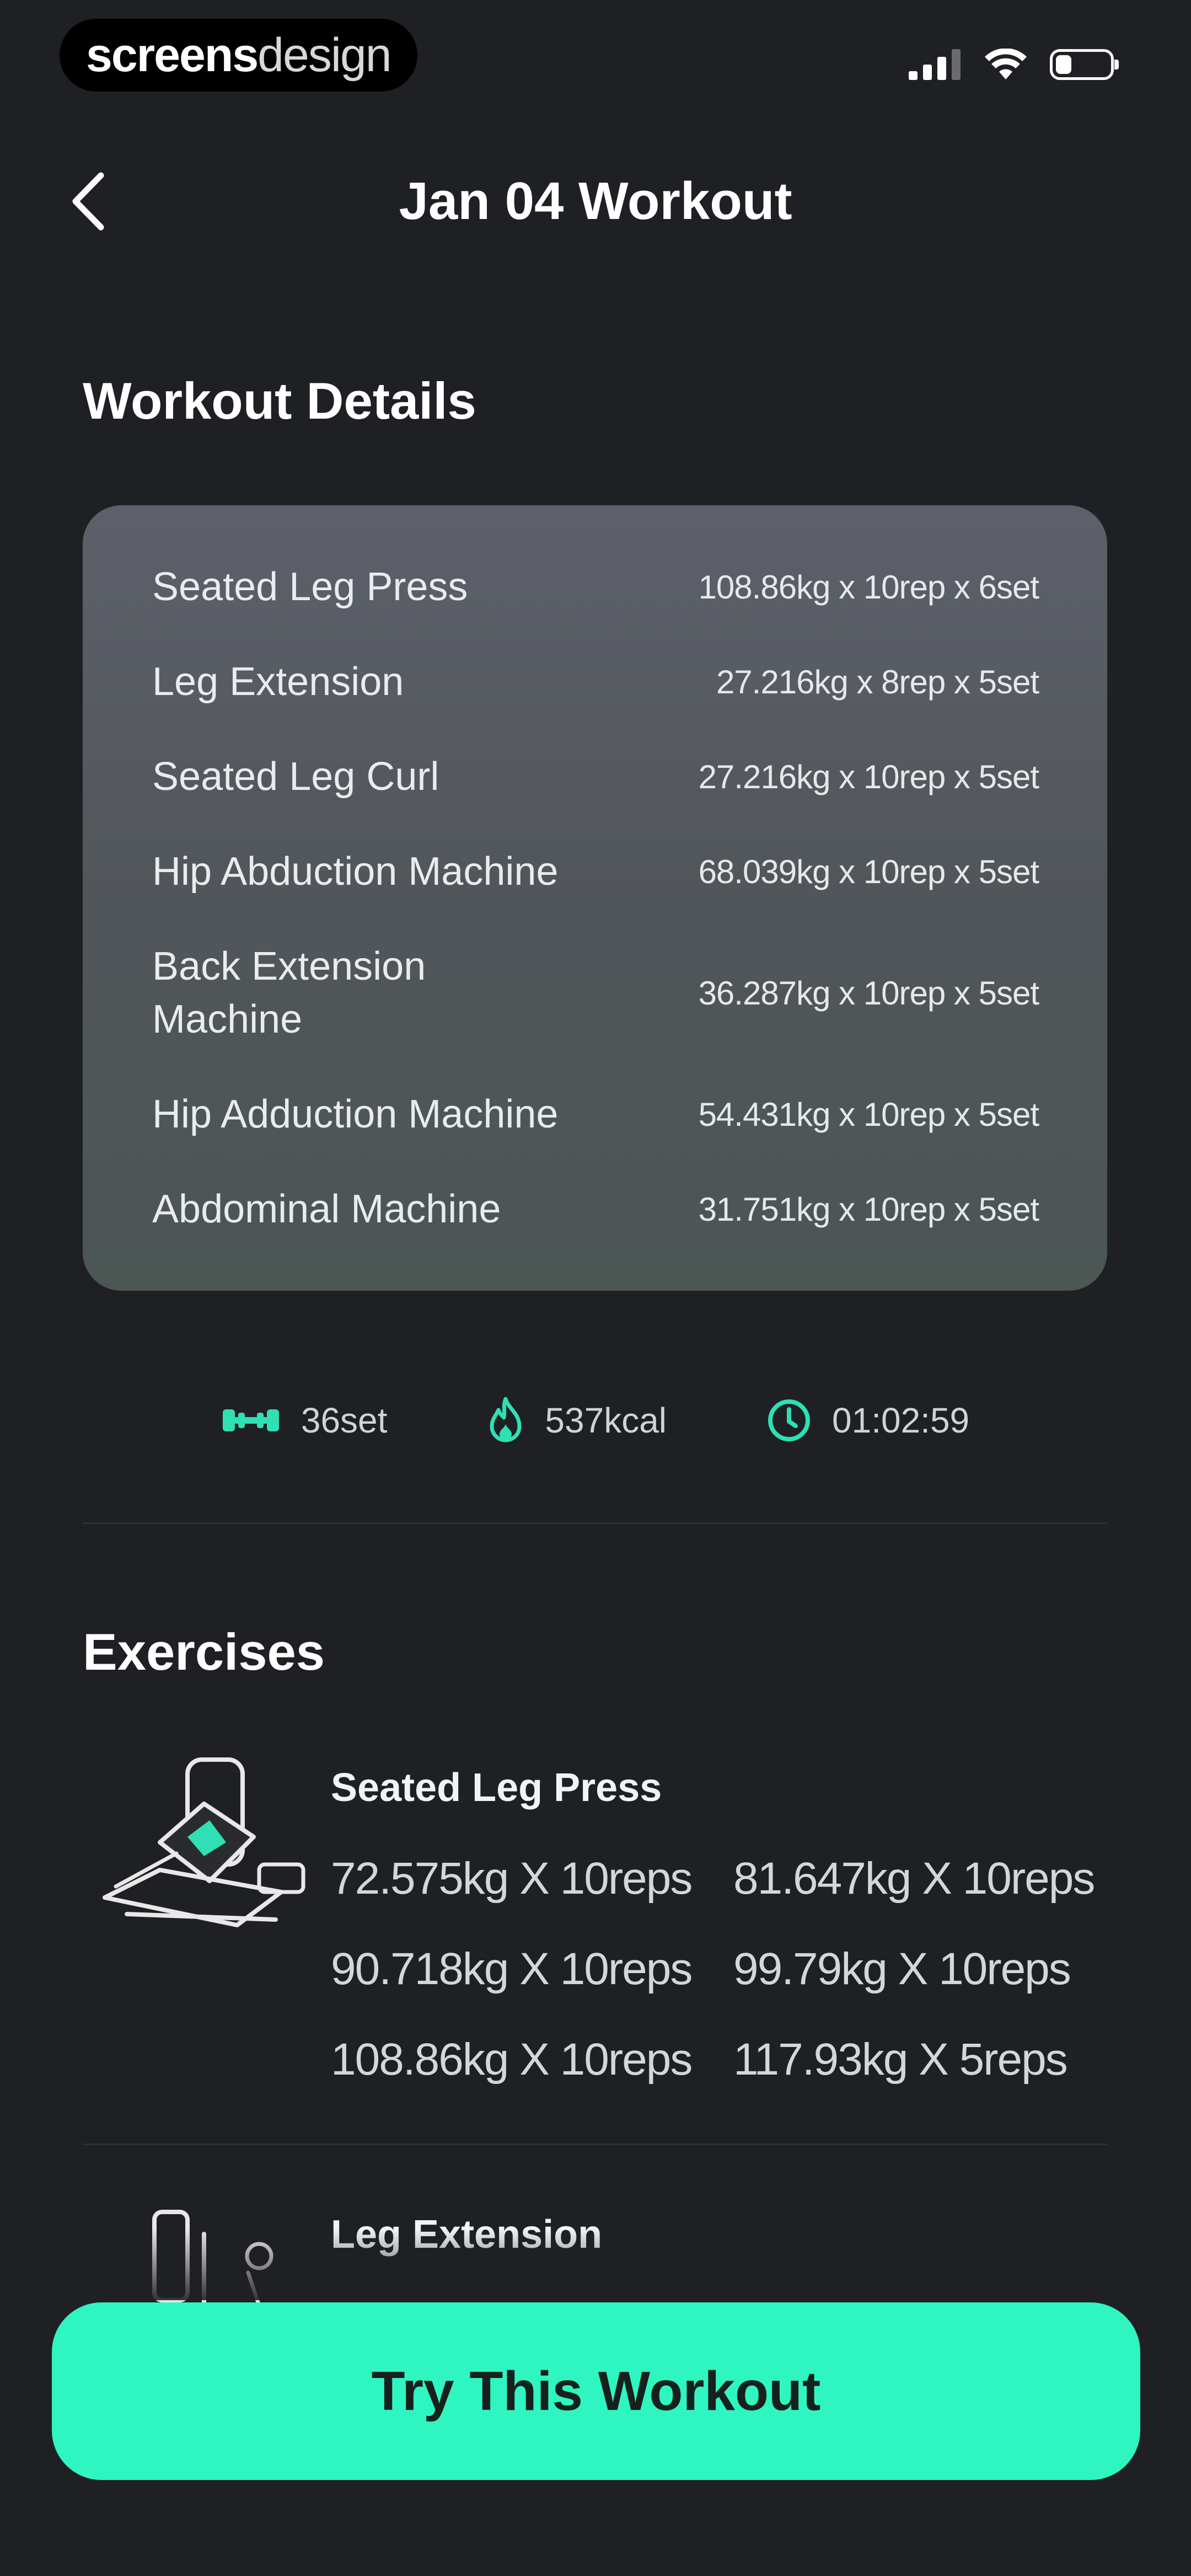 The height and width of the screenshot is (2576, 1191). I want to click on stat-calories-value: 537kcal, so click(606, 1420).